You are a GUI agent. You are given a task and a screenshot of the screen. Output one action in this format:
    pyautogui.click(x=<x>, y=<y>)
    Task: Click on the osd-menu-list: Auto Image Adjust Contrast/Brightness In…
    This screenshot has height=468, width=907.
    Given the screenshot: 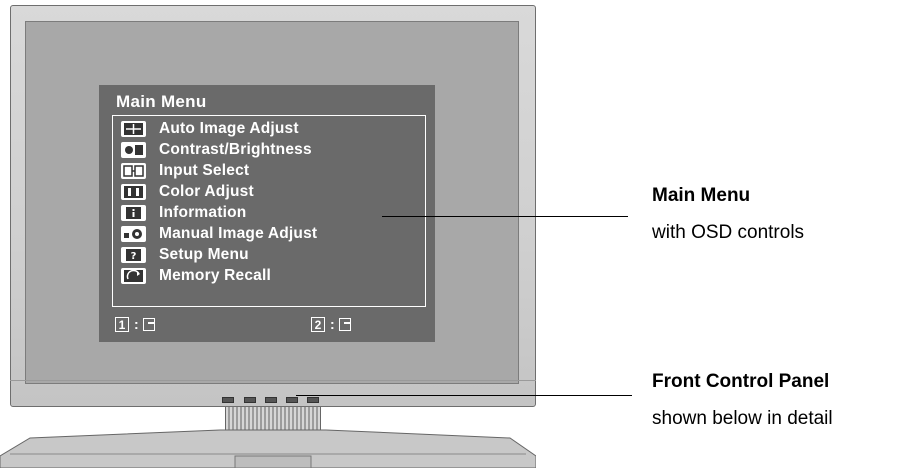 What is the action you would take?
    pyautogui.click(x=269, y=211)
    